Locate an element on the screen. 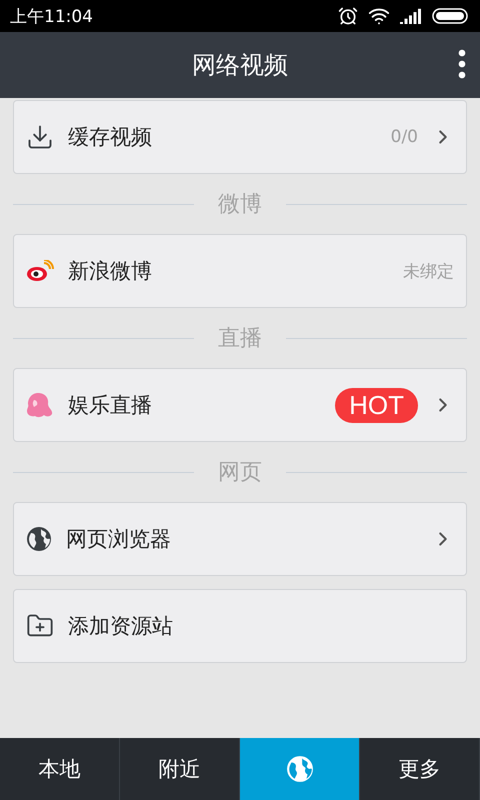  eye-icon is located at coordinates (40, 271).